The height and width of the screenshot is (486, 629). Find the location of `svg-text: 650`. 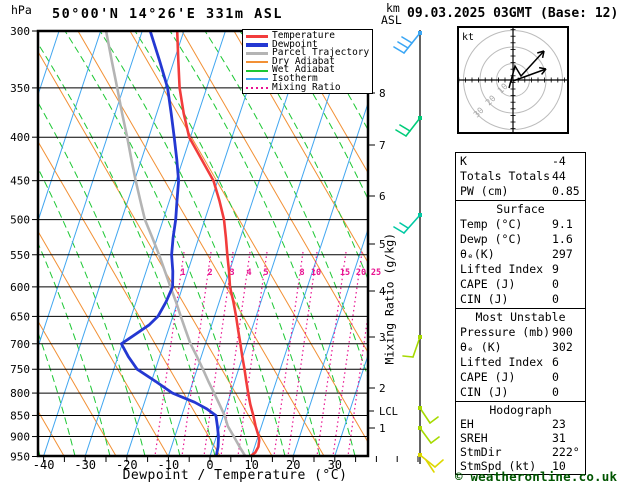

svg-text: 650 is located at coordinates (20, 316).